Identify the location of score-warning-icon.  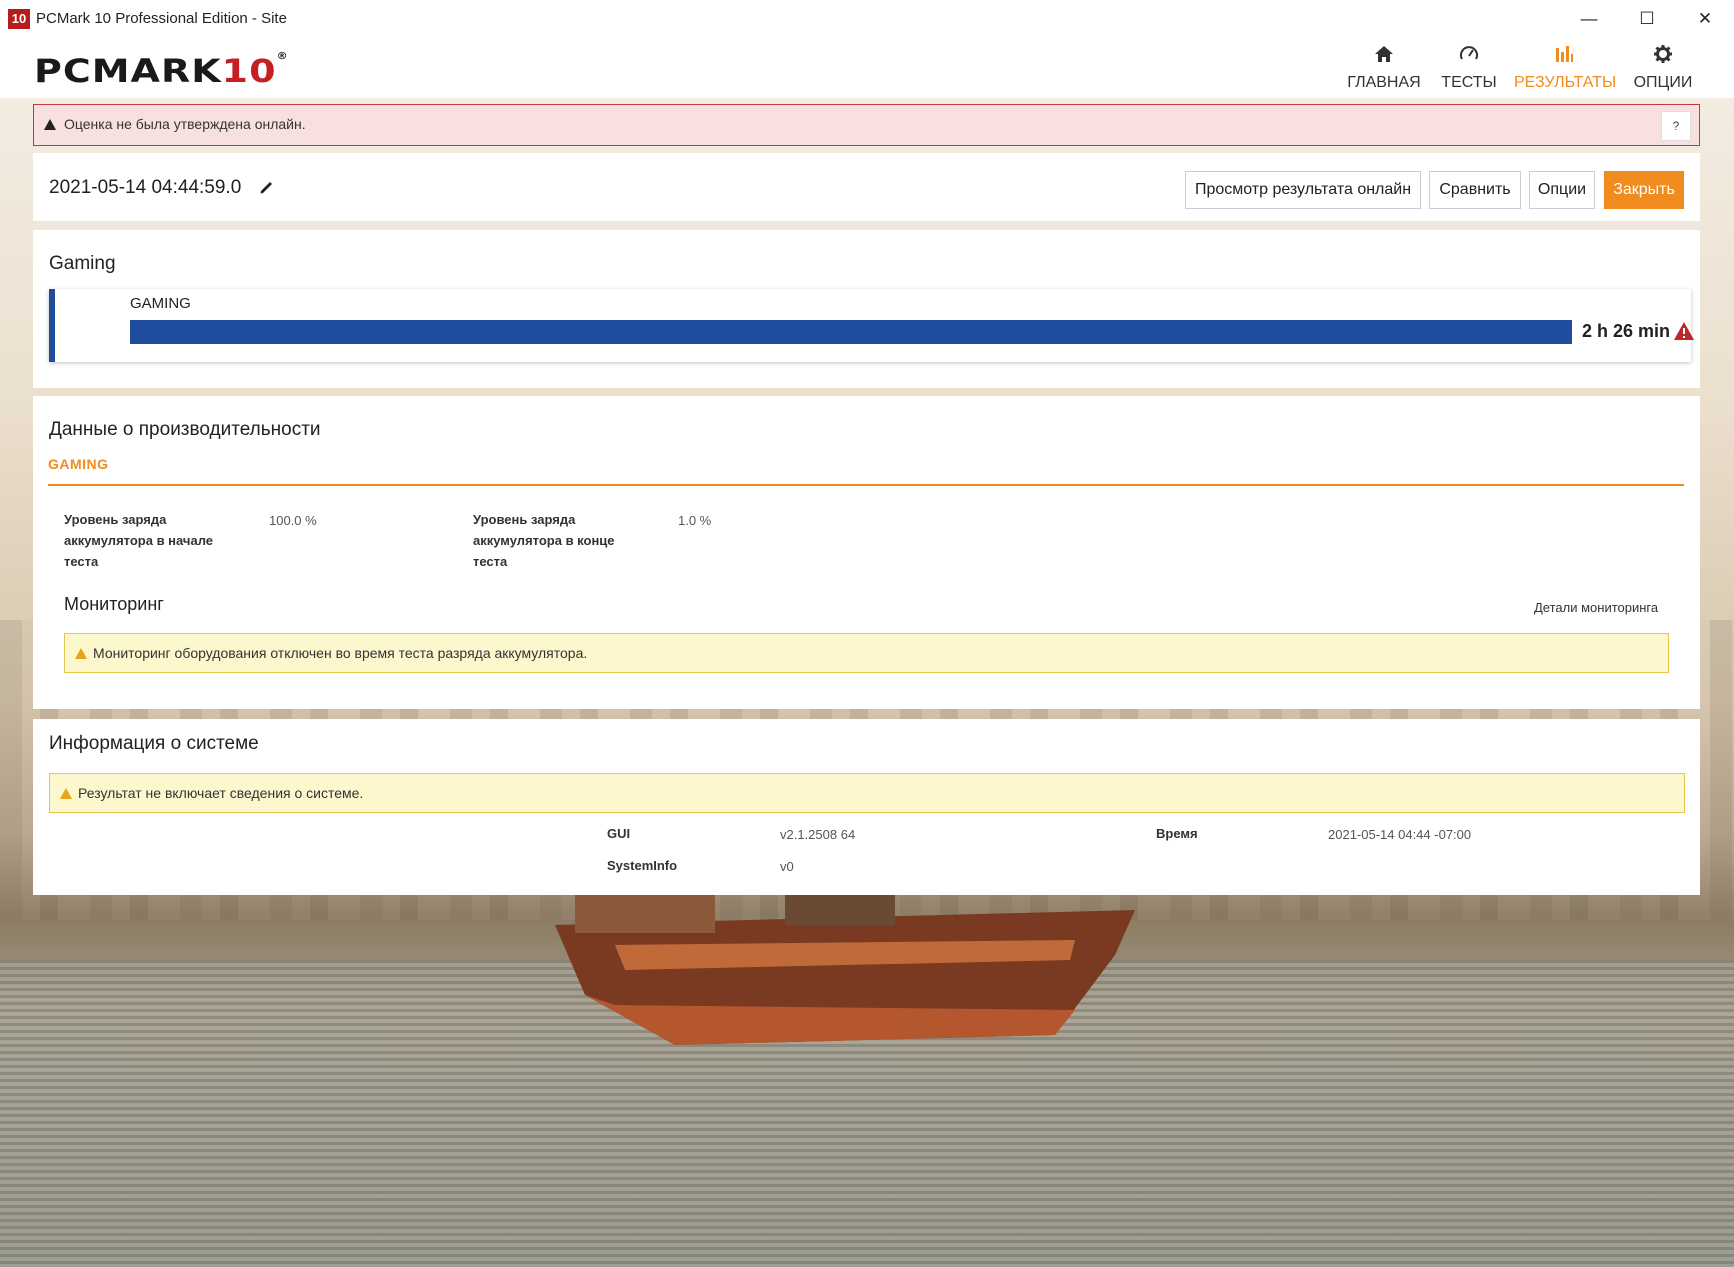
(1684, 333).